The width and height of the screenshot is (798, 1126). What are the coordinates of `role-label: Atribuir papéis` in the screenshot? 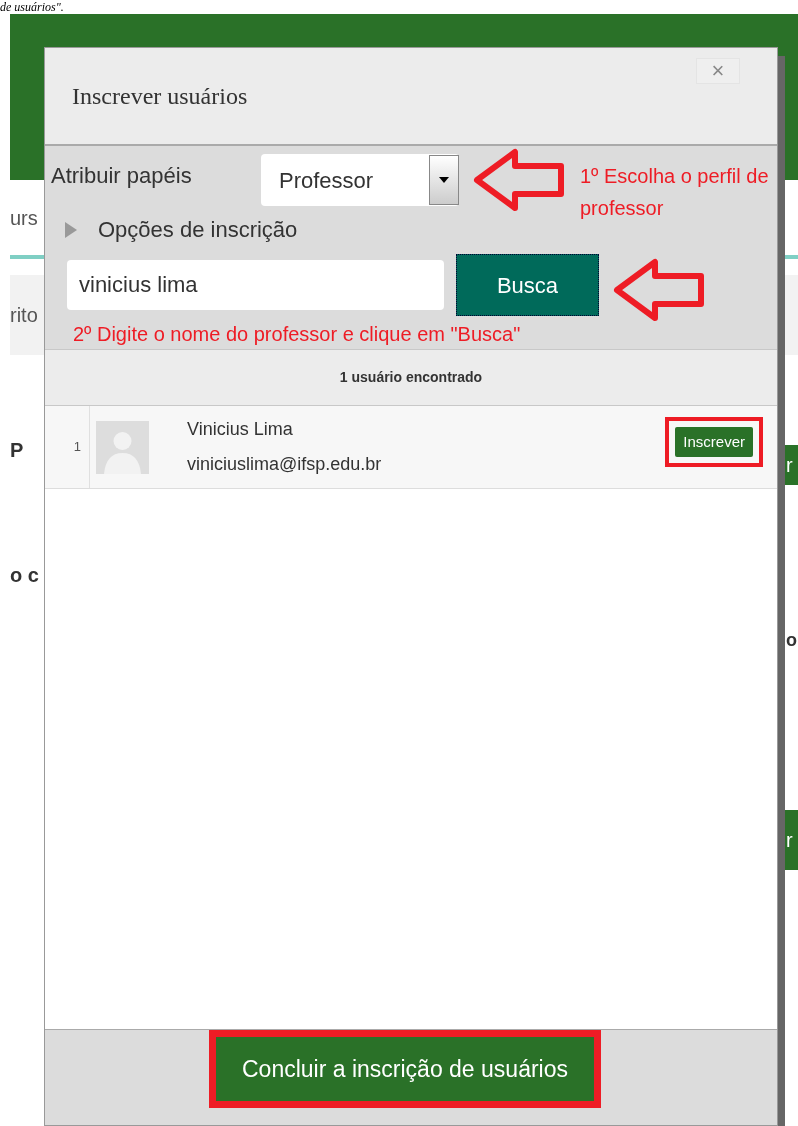 It's located at (122, 175).